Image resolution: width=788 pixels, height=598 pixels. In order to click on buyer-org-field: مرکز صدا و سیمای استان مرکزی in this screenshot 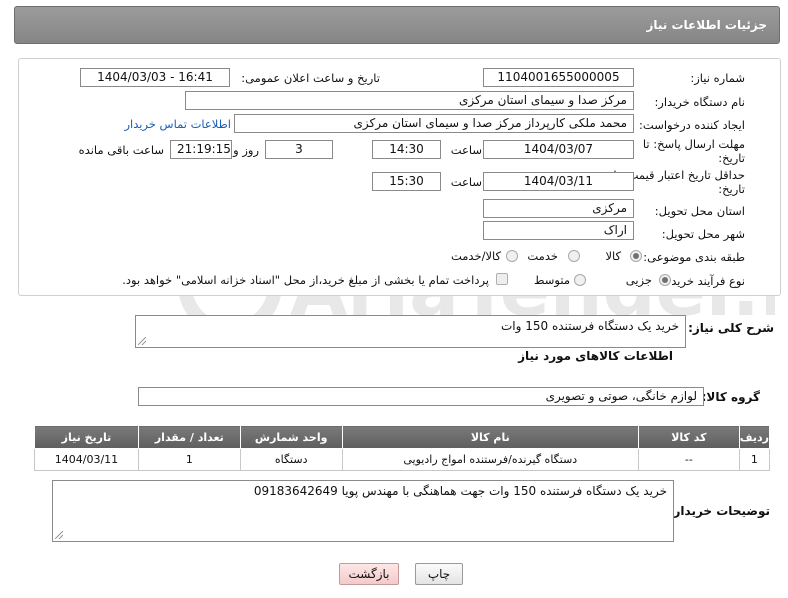, I will do `click(409, 100)`.